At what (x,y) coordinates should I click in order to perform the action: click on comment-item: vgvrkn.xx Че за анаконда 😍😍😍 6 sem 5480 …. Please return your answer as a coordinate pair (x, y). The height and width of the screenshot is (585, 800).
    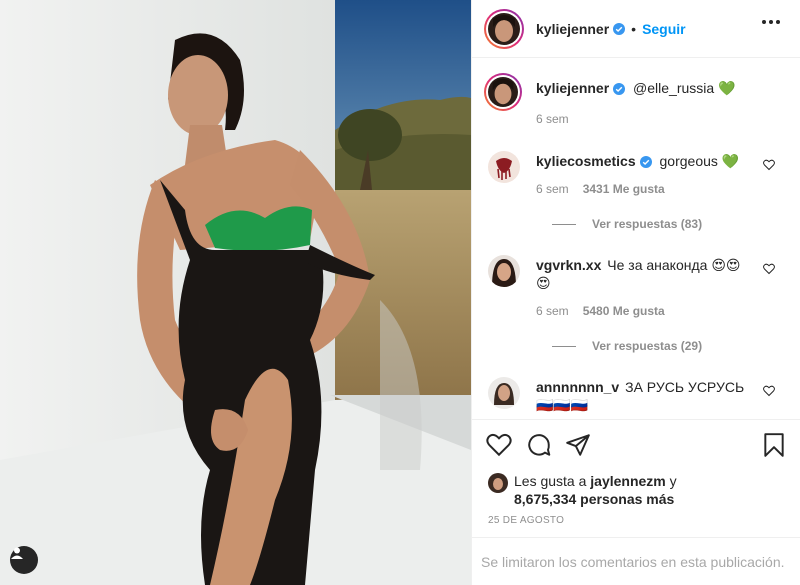
    Looking at the image, I should click on (636, 306).